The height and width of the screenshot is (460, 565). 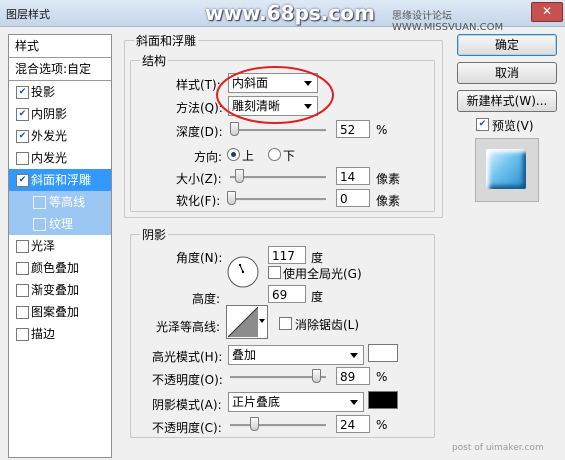 What do you see at coordinates (353, 176) in the screenshot?
I see `size-input: 14` at bounding box center [353, 176].